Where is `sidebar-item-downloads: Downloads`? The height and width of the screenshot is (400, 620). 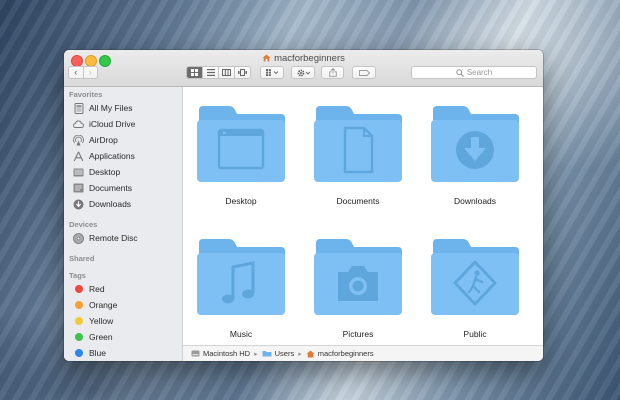 sidebar-item-downloads: Downloads is located at coordinates (102, 204).